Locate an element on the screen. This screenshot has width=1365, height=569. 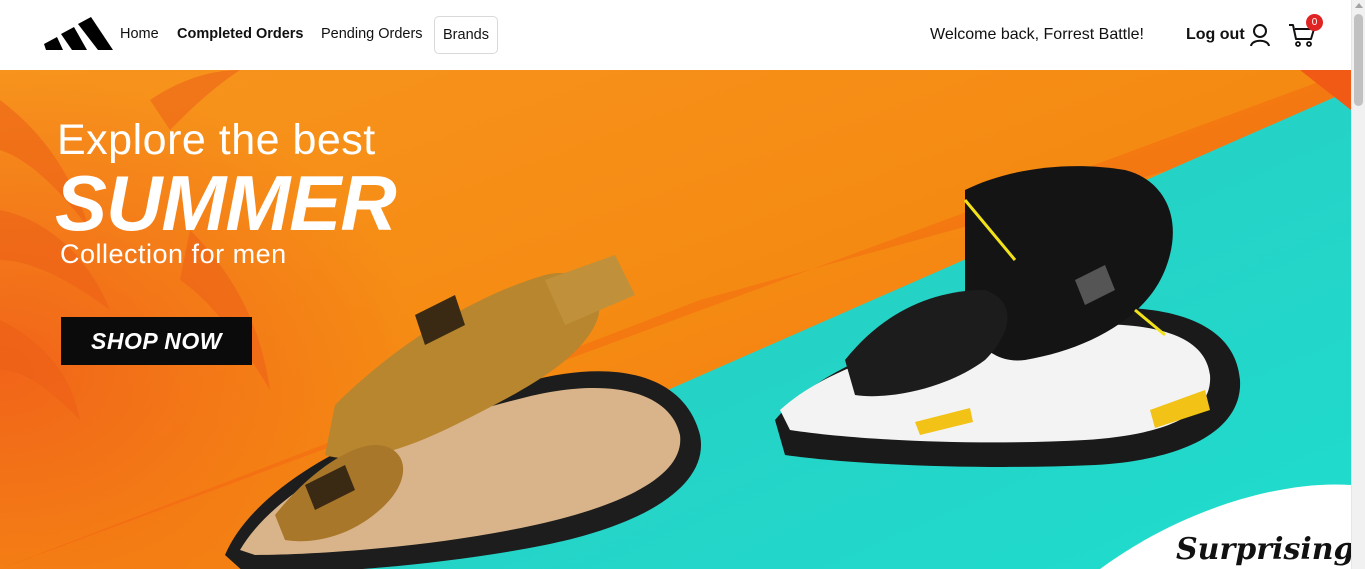
surprisingly-caption: Surprisingly is located at coordinates (1263, 549).